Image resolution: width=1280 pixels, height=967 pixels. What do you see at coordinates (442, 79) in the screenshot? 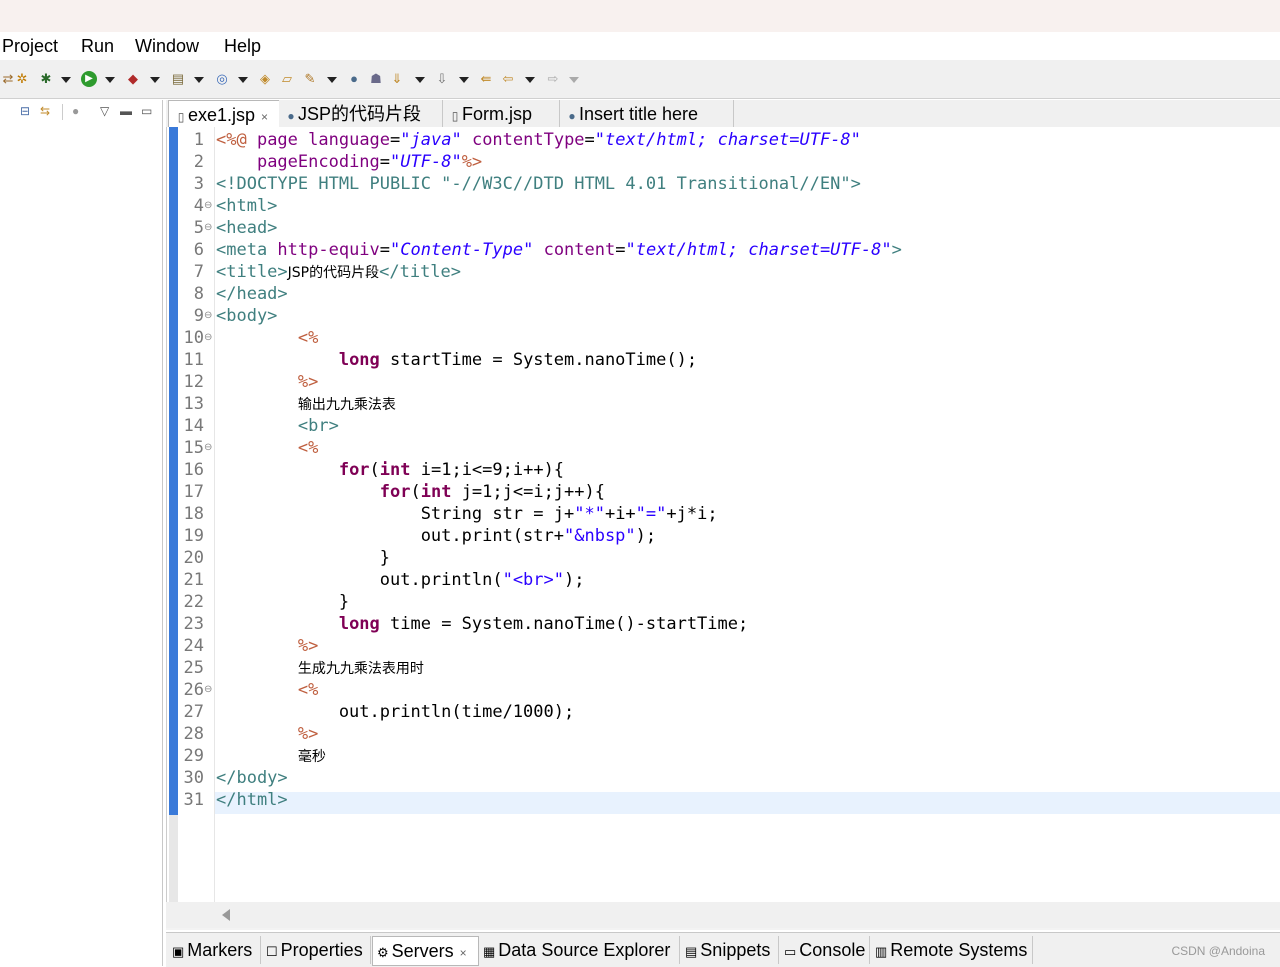
I see `next-annotation-icon: ⇩` at bounding box center [442, 79].